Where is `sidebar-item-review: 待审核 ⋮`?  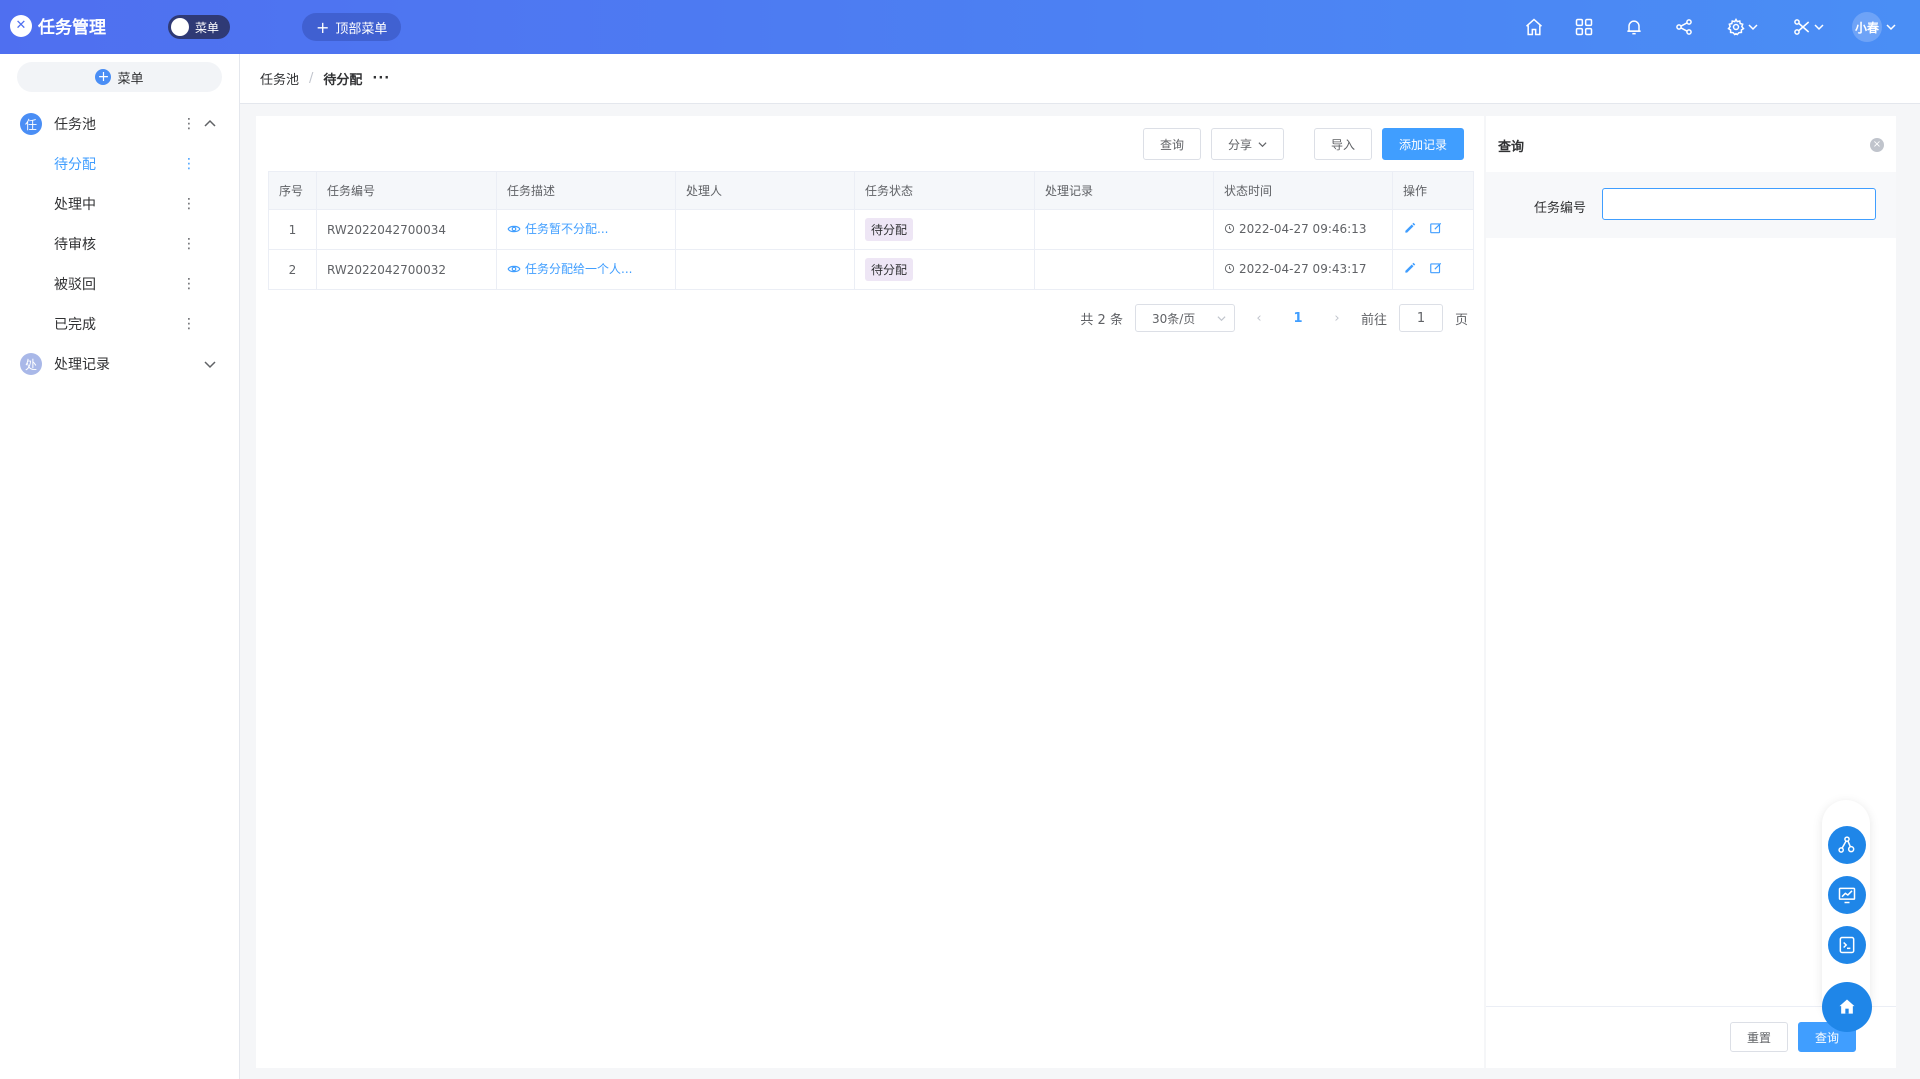
sidebar-item-review: 待审核 ⋮ is located at coordinates (119, 244).